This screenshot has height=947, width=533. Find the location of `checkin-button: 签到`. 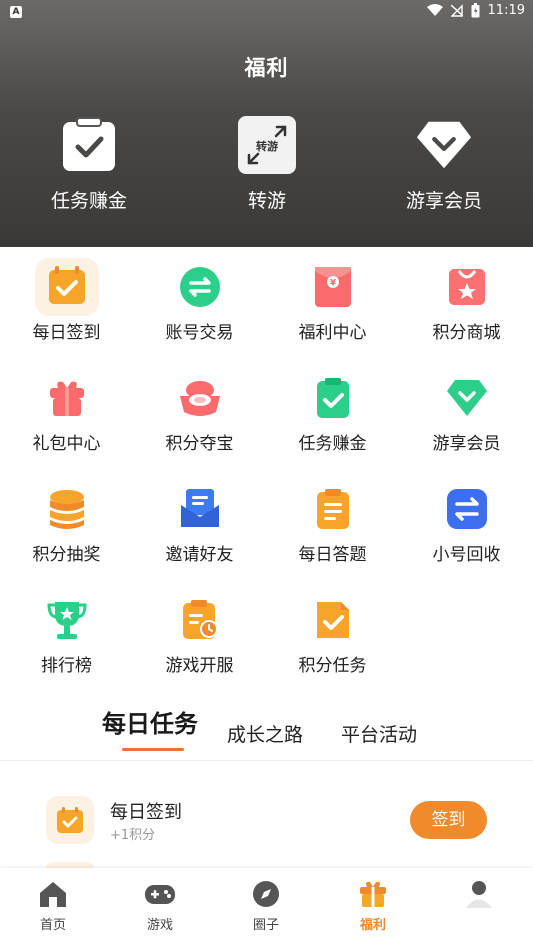

checkin-button: 签到 is located at coordinates (448, 820).